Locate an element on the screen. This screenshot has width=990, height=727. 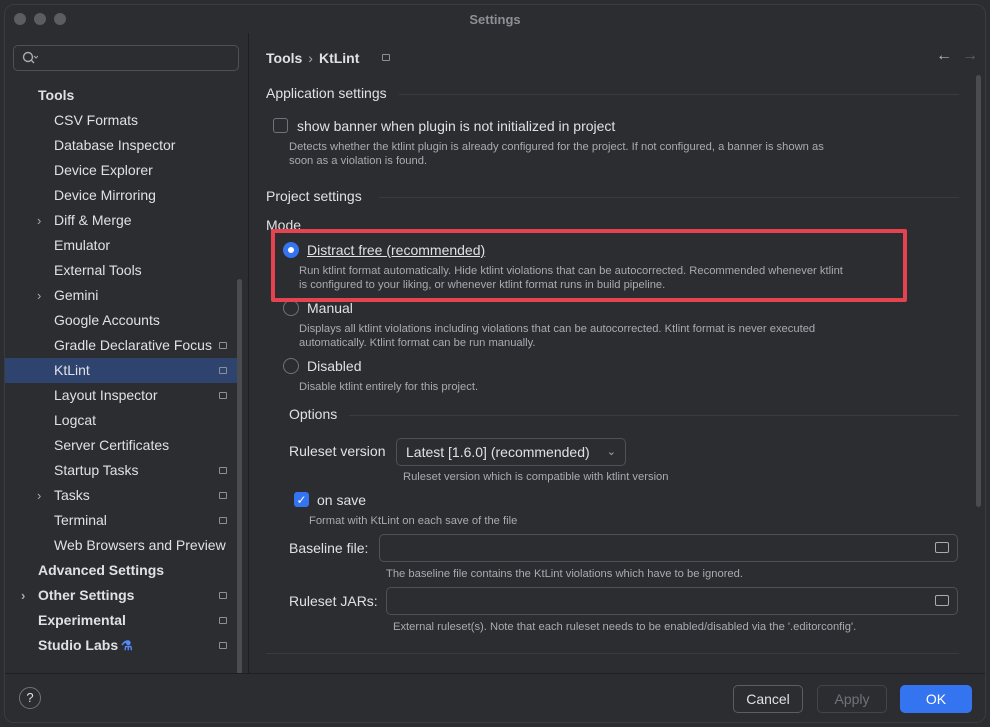
mode-manual-radio is located at coordinates (291, 308).